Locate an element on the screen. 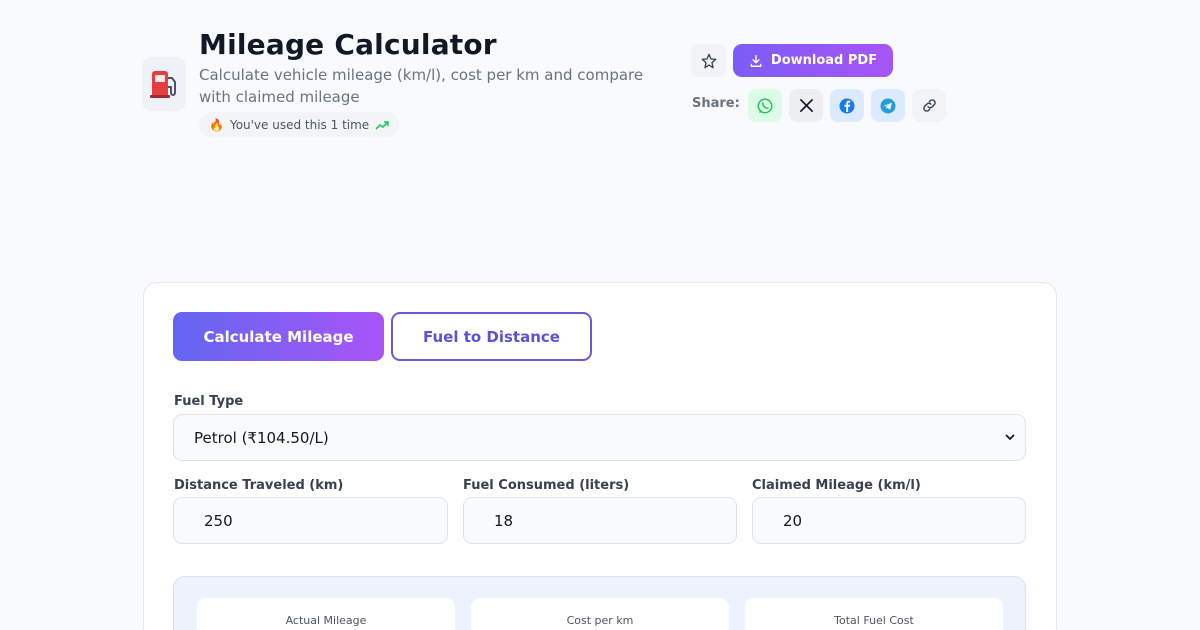  fuel-type-label: Fuel Type is located at coordinates (209, 401).